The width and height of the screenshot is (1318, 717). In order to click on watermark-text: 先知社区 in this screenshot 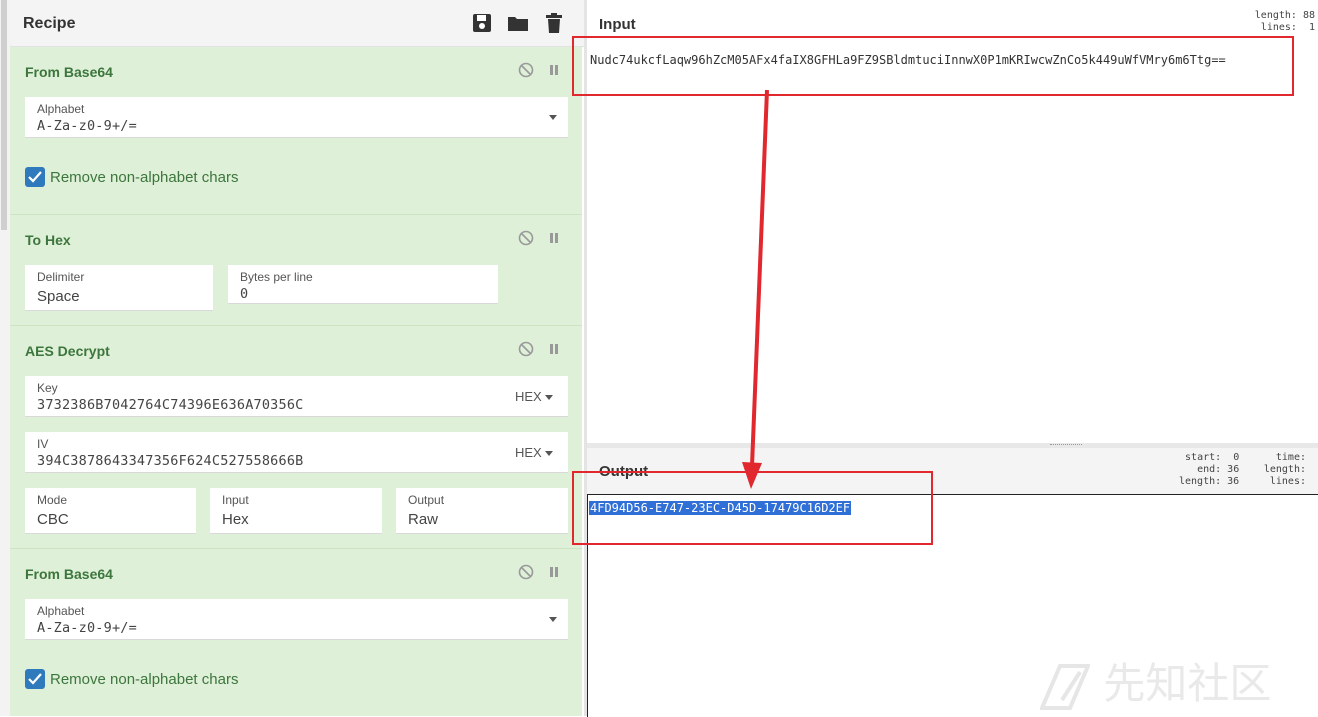, I will do `click(1187, 683)`.